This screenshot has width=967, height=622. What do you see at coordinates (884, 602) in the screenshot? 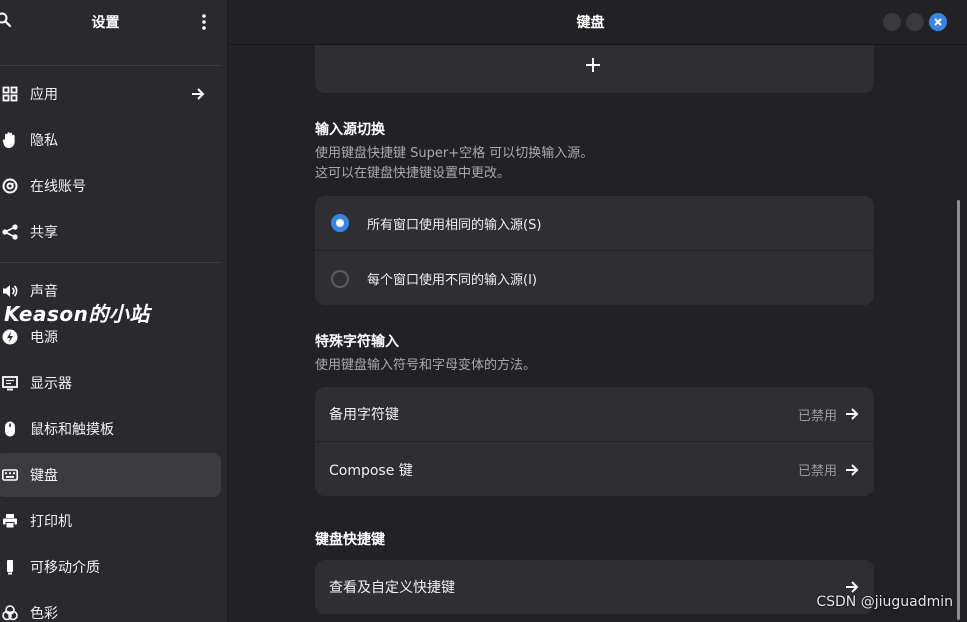
I see `csdn-watermark: CSDN @jiuguadmin` at bounding box center [884, 602].